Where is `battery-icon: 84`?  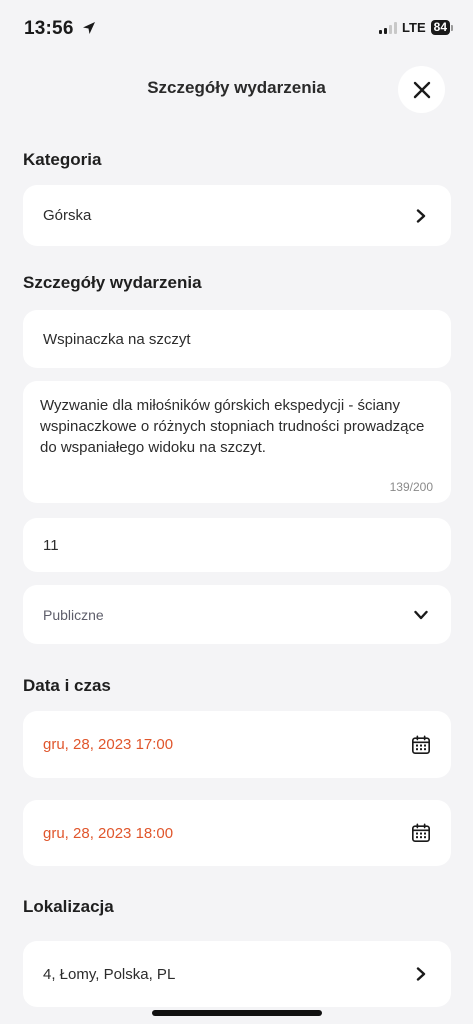 battery-icon: 84 is located at coordinates (441, 27).